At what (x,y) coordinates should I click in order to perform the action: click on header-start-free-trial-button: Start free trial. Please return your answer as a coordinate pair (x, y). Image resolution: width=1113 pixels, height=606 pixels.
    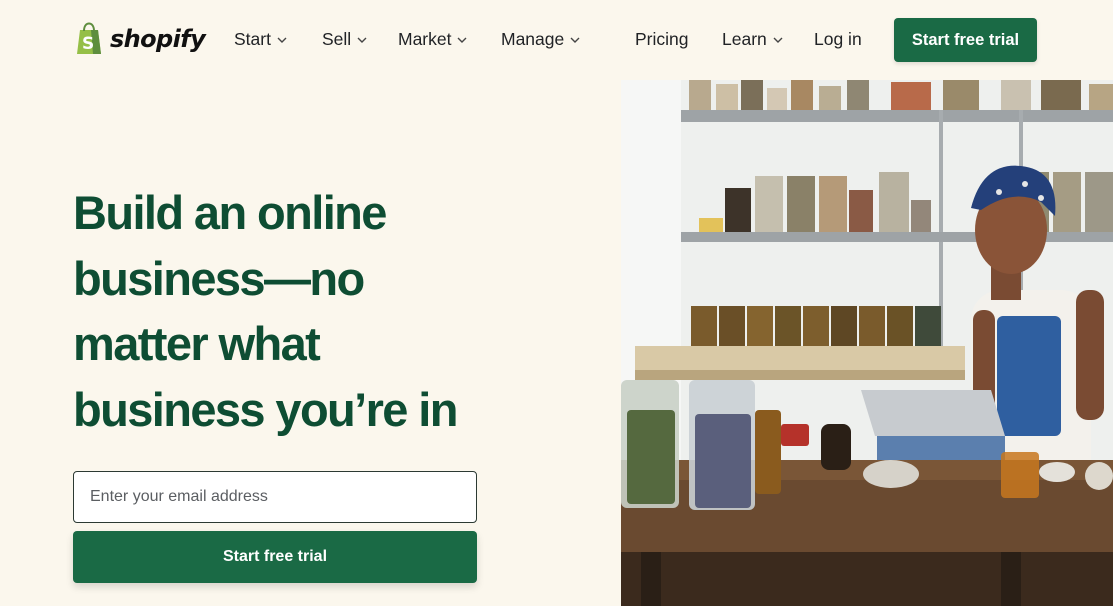
    Looking at the image, I should click on (965, 40).